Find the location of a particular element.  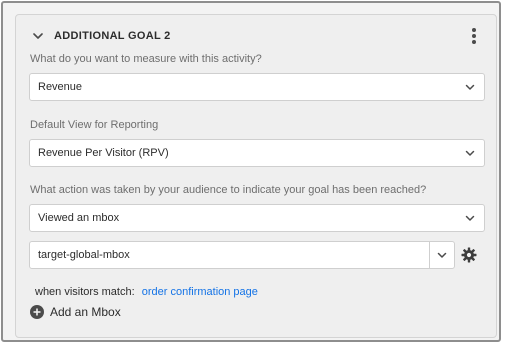

action-select-value: Viewed an mbox is located at coordinates (79, 218).